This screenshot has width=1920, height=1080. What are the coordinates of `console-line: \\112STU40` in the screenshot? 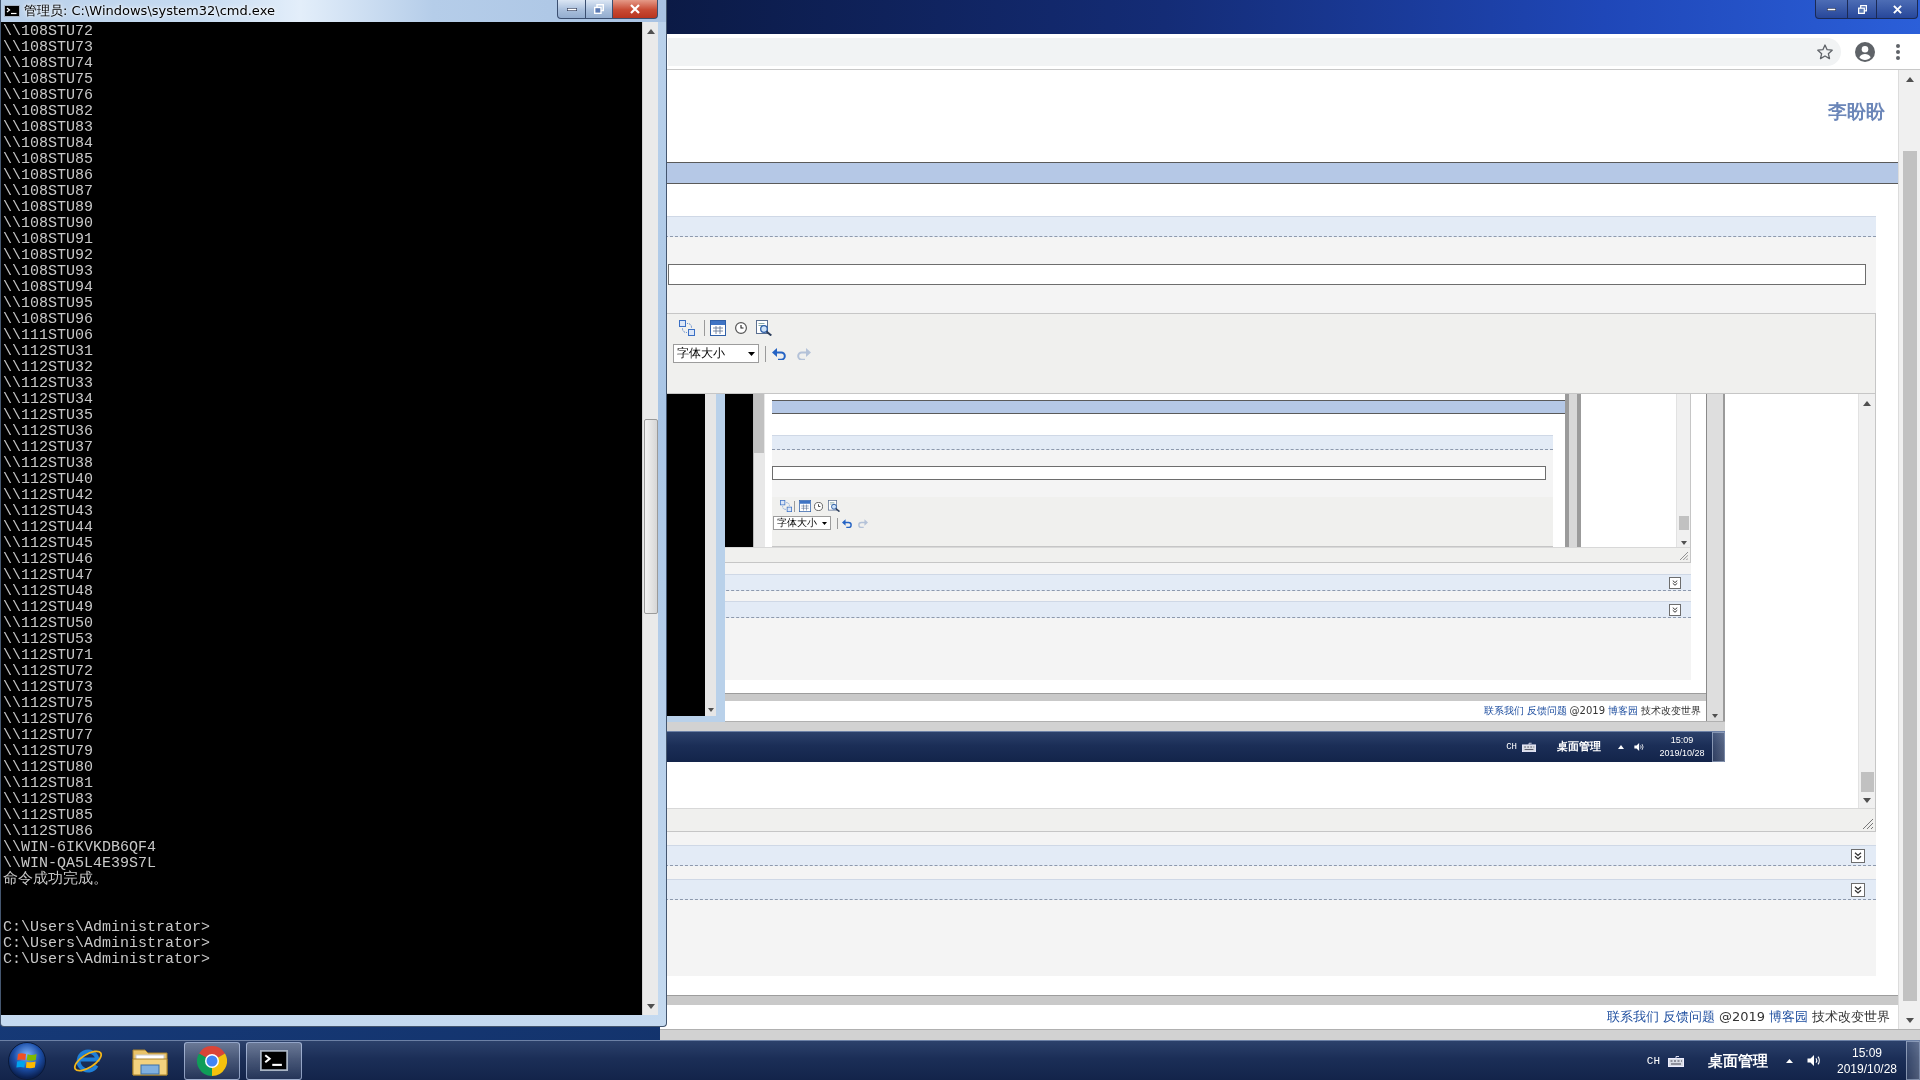 It's located at (48, 480).